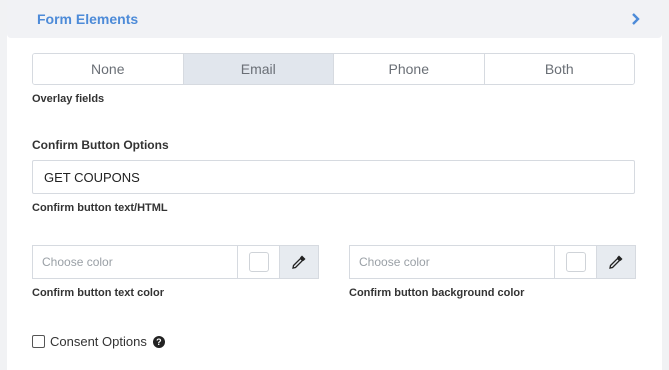 This screenshot has height=370, width=669. I want to click on confirm-button-text-input: GET COUPONS, so click(333, 177).